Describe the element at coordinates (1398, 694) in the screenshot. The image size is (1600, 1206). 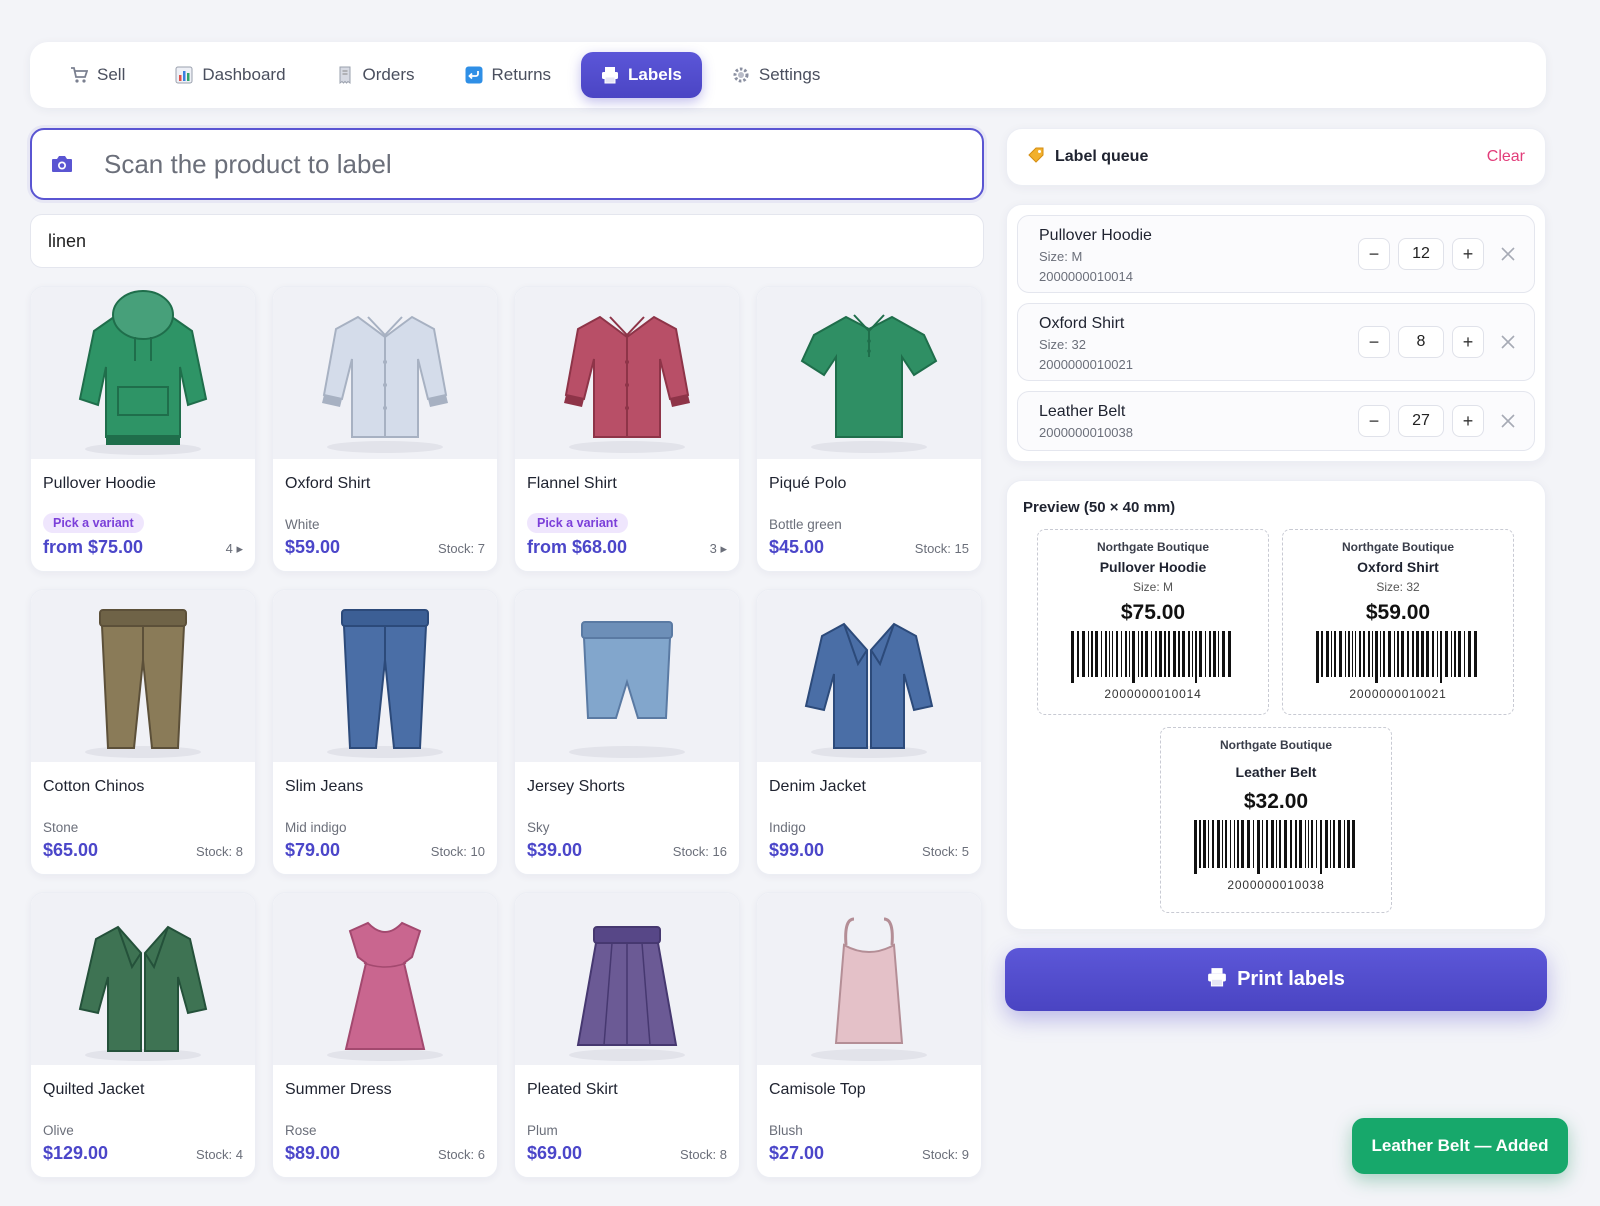
I see `label-barcode-number: 2000000010021` at that location.